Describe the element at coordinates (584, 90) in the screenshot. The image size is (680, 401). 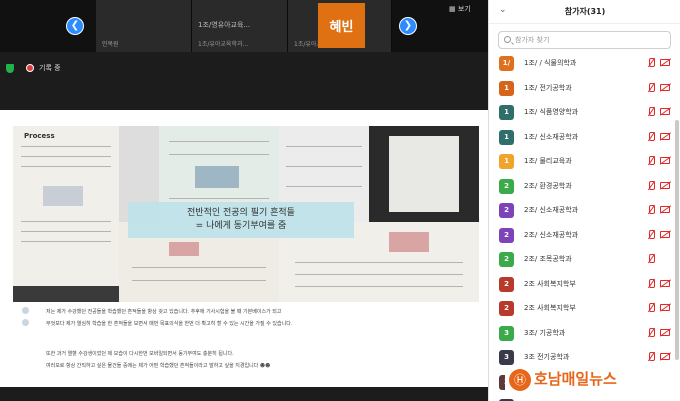
I see `participant-row: 1 1조/ 전기공학과` at that location.